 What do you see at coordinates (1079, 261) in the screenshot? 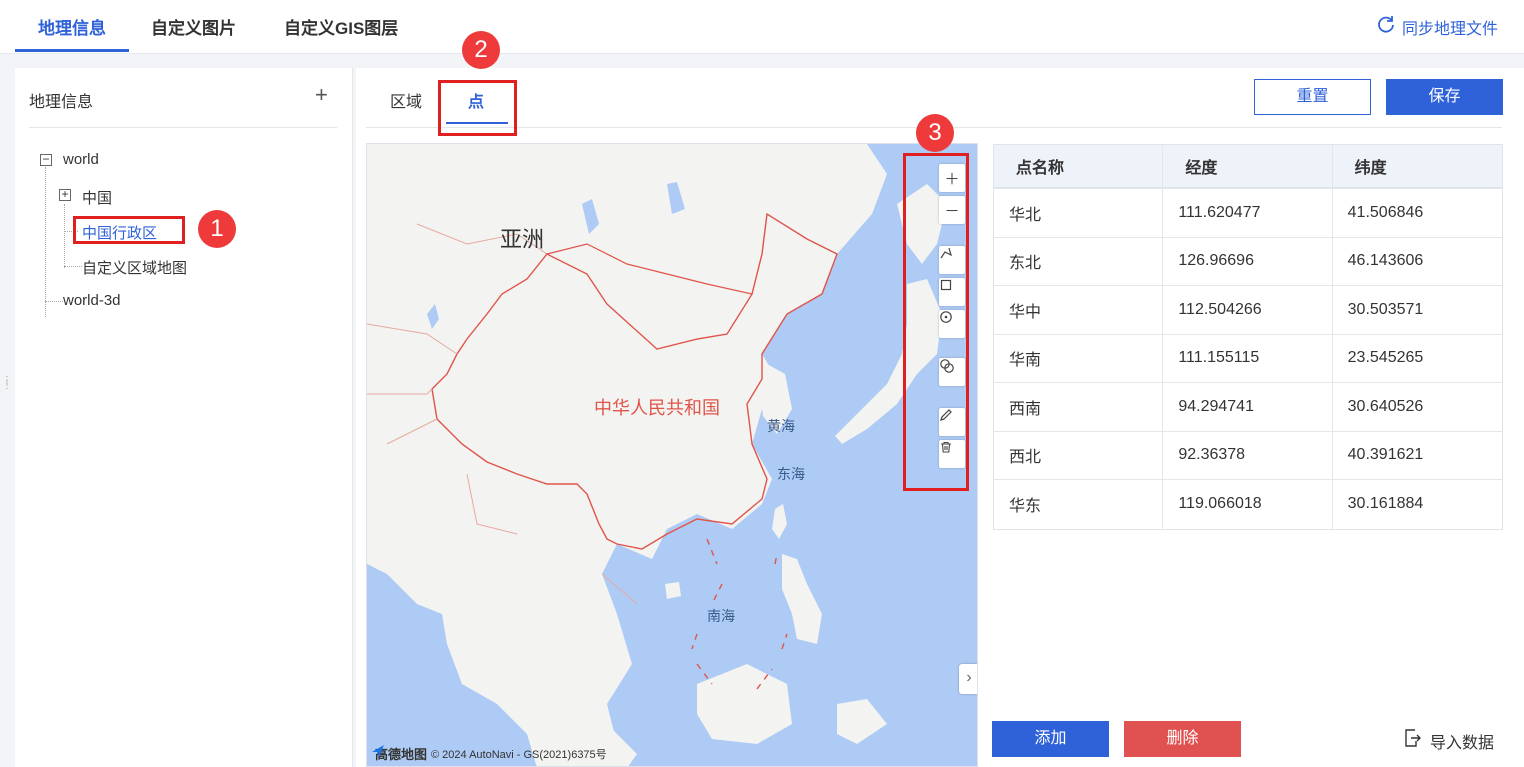
I see `point-name-cell: 东北` at bounding box center [1079, 261].